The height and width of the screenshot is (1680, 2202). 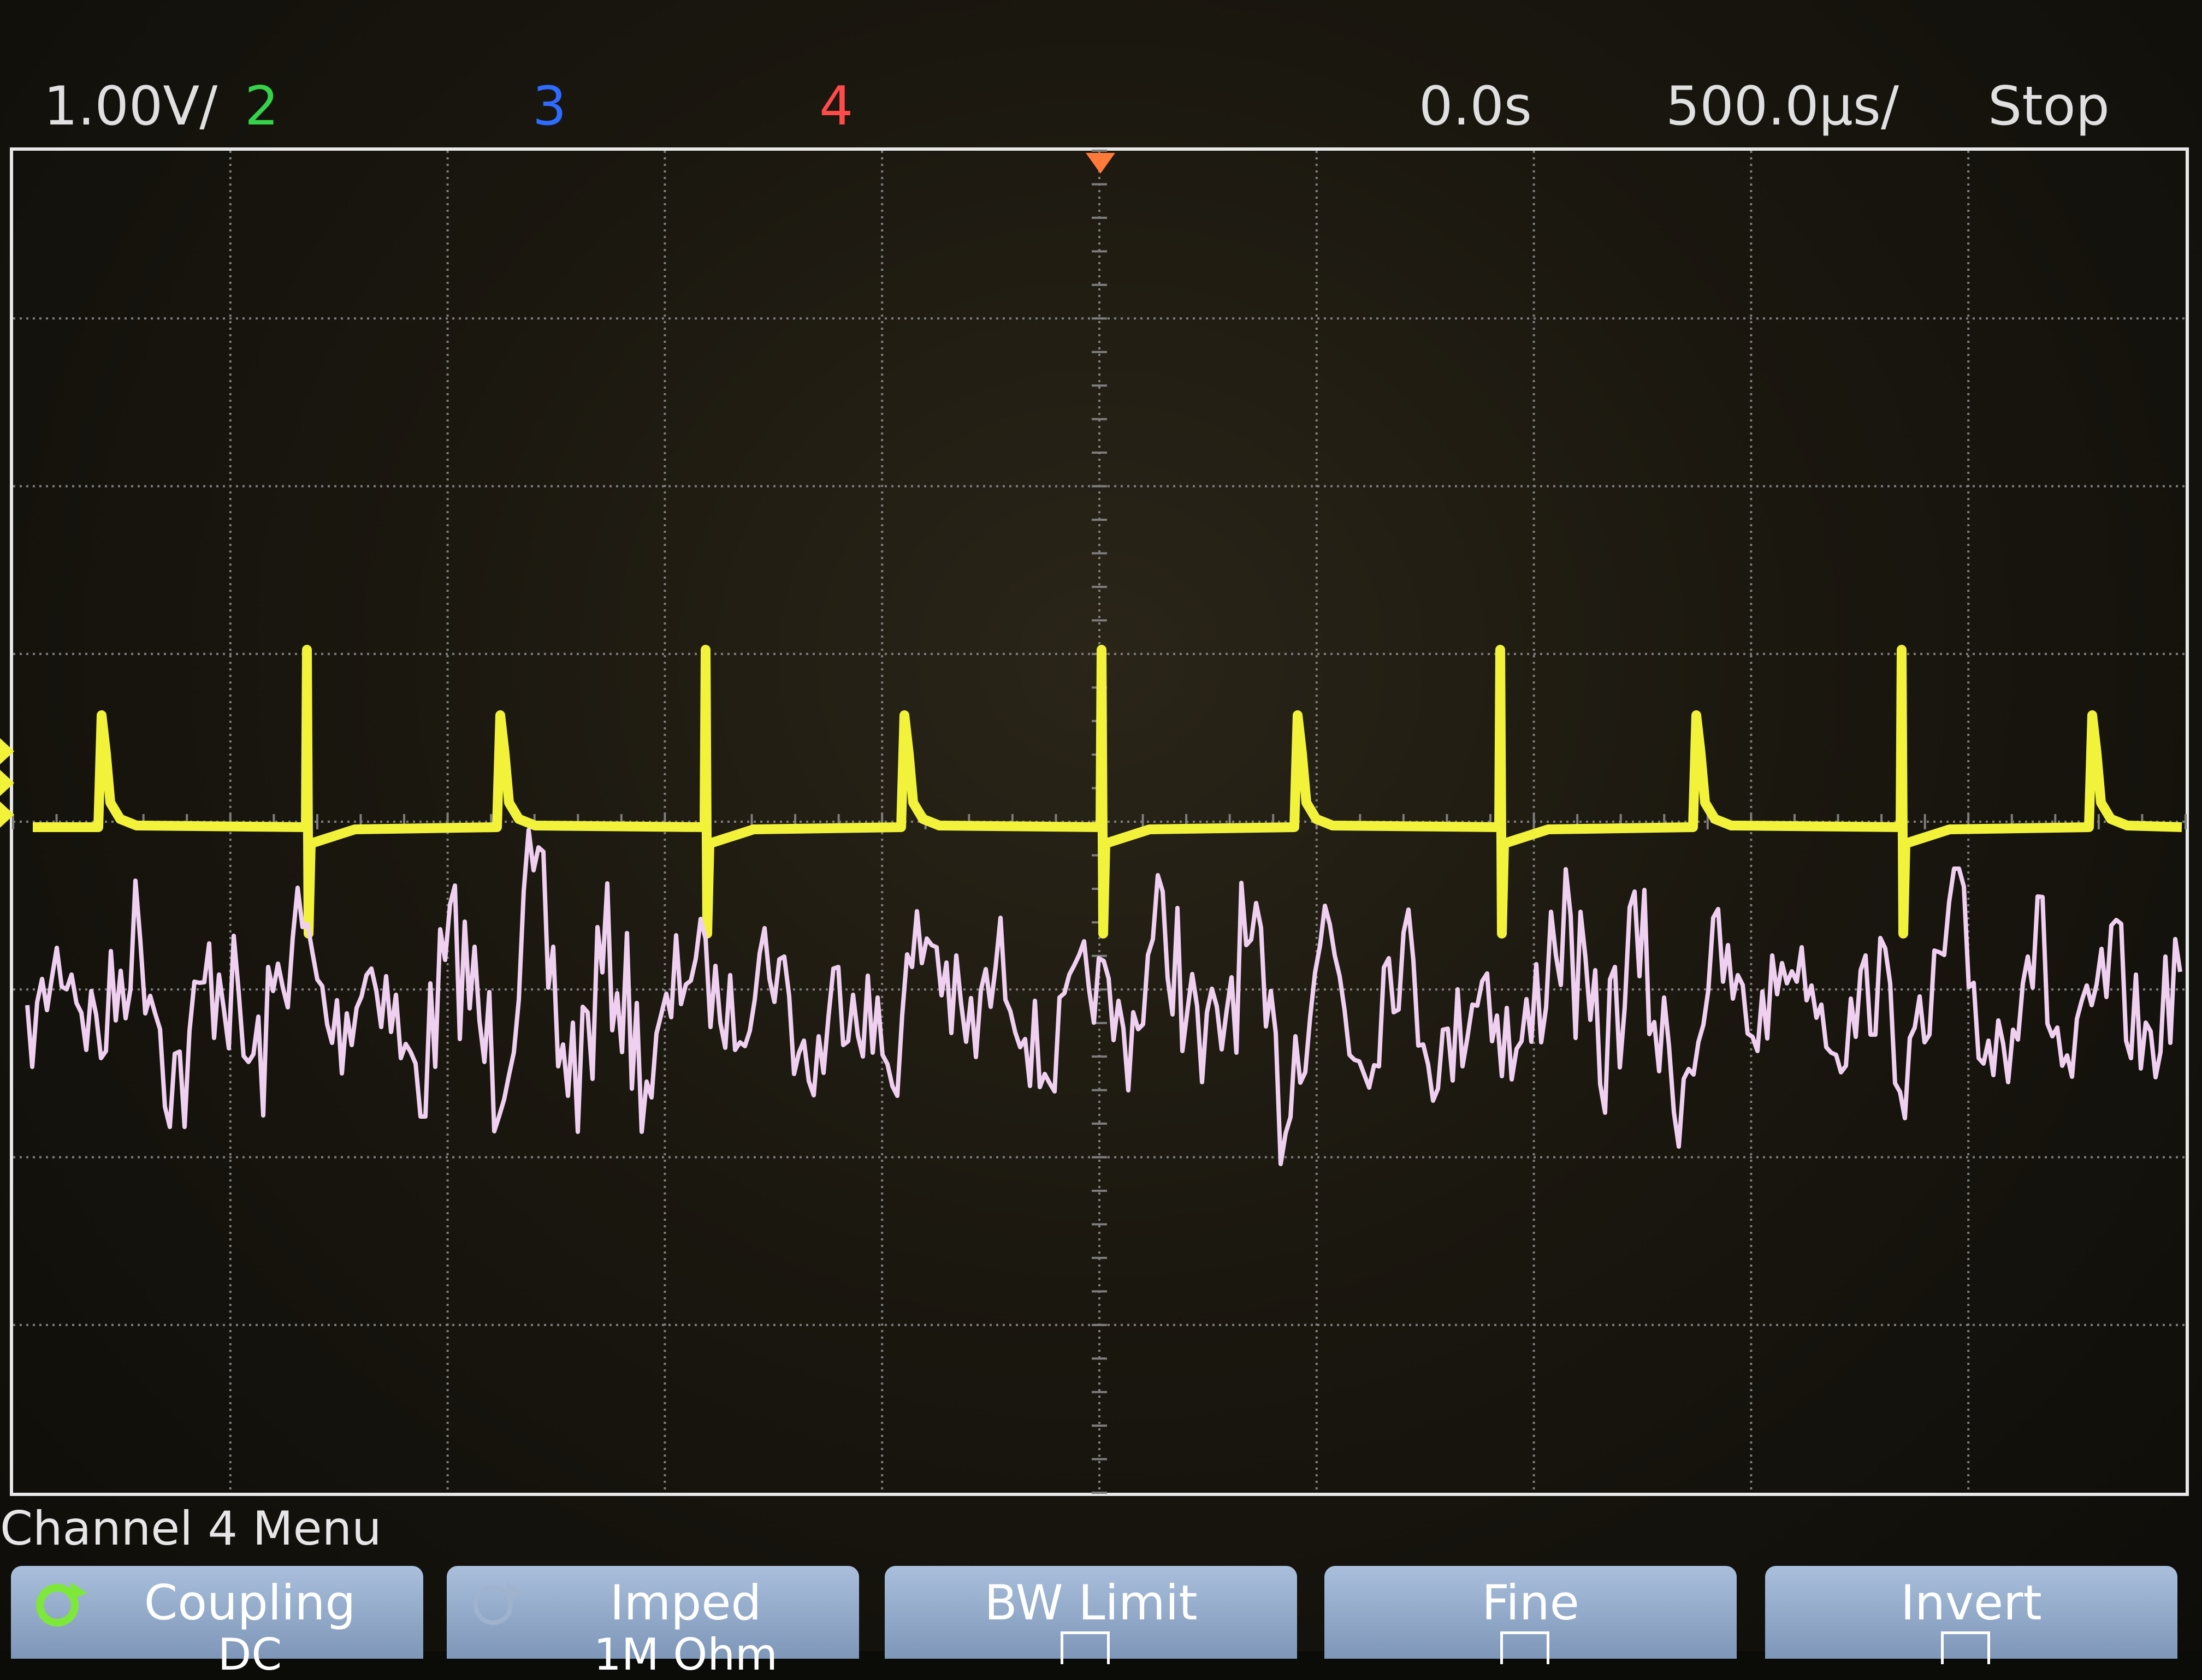 I want to click on invert-softkey: Invert, so click(x=1971, y=1615).